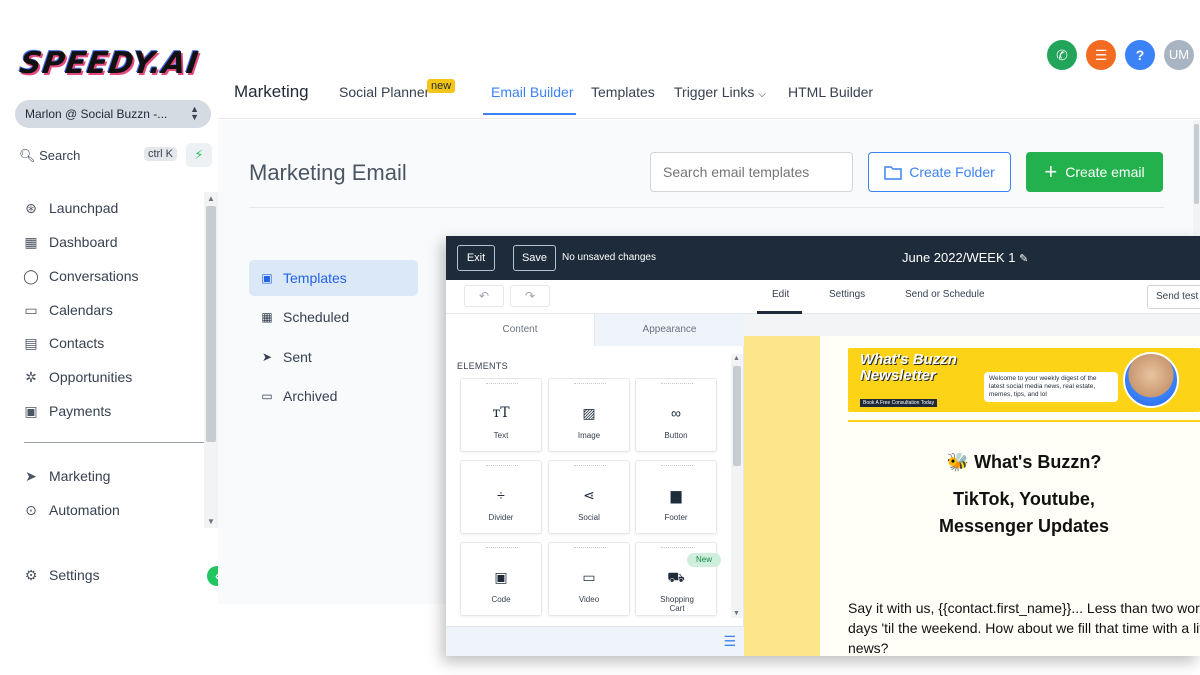 Image resolution: width=1200 pixels, height=675 pixels. Describe the element at coordinates (830, 92) in the screenshot. I see `tab-html-builder: HTML Builder` at that location.